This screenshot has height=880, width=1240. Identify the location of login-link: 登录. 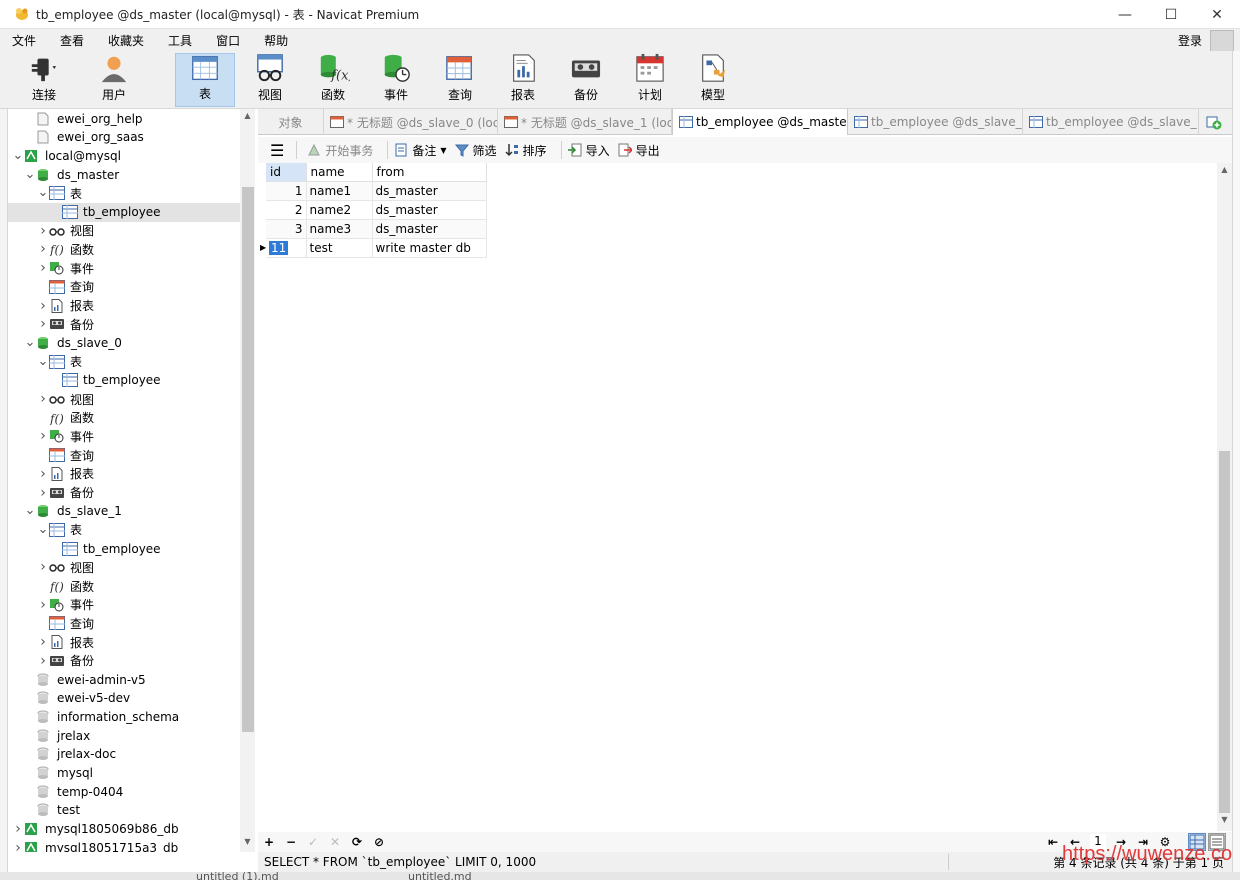
(1190, 40).